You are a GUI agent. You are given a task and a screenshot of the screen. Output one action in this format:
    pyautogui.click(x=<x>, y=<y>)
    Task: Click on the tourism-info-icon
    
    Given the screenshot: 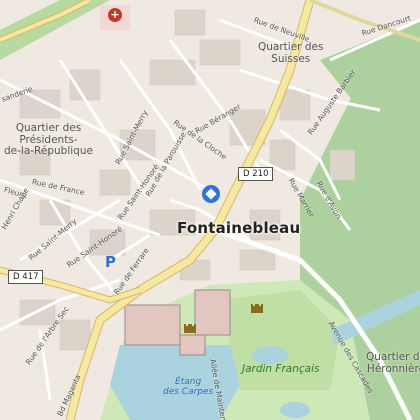 What is the action you would take?
    pyautogui.click(x=211, y=194)
    